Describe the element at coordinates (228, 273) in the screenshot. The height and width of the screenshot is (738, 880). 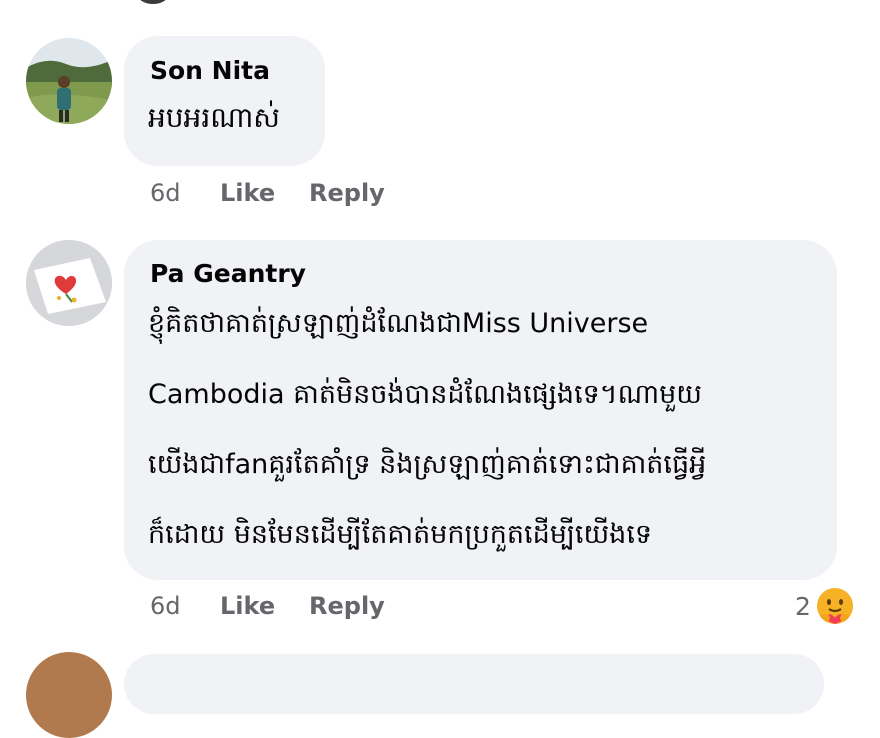
I see `comment-author: Pa Geantry` at that location.